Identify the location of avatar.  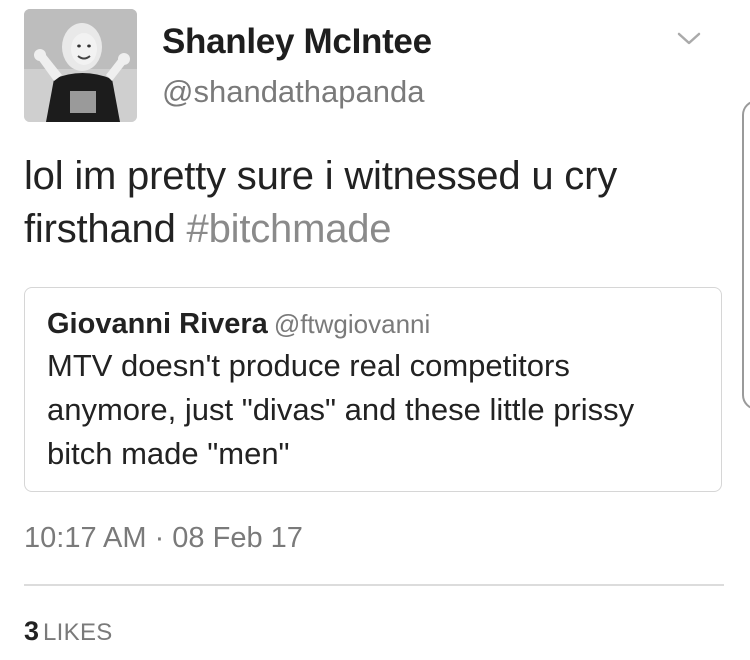
(80, 65).